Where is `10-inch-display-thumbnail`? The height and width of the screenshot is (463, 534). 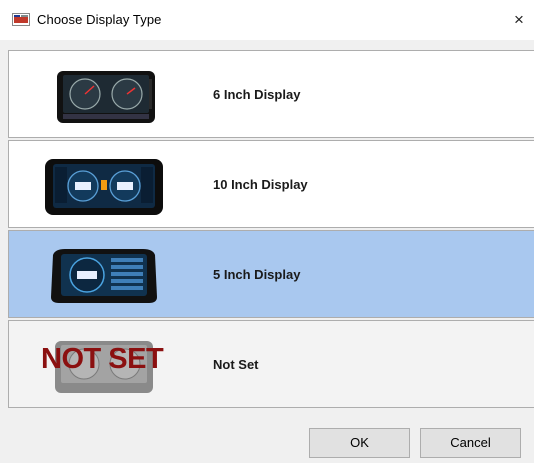
10-inch-display-thumbnail is located at coordinates (104, 187).